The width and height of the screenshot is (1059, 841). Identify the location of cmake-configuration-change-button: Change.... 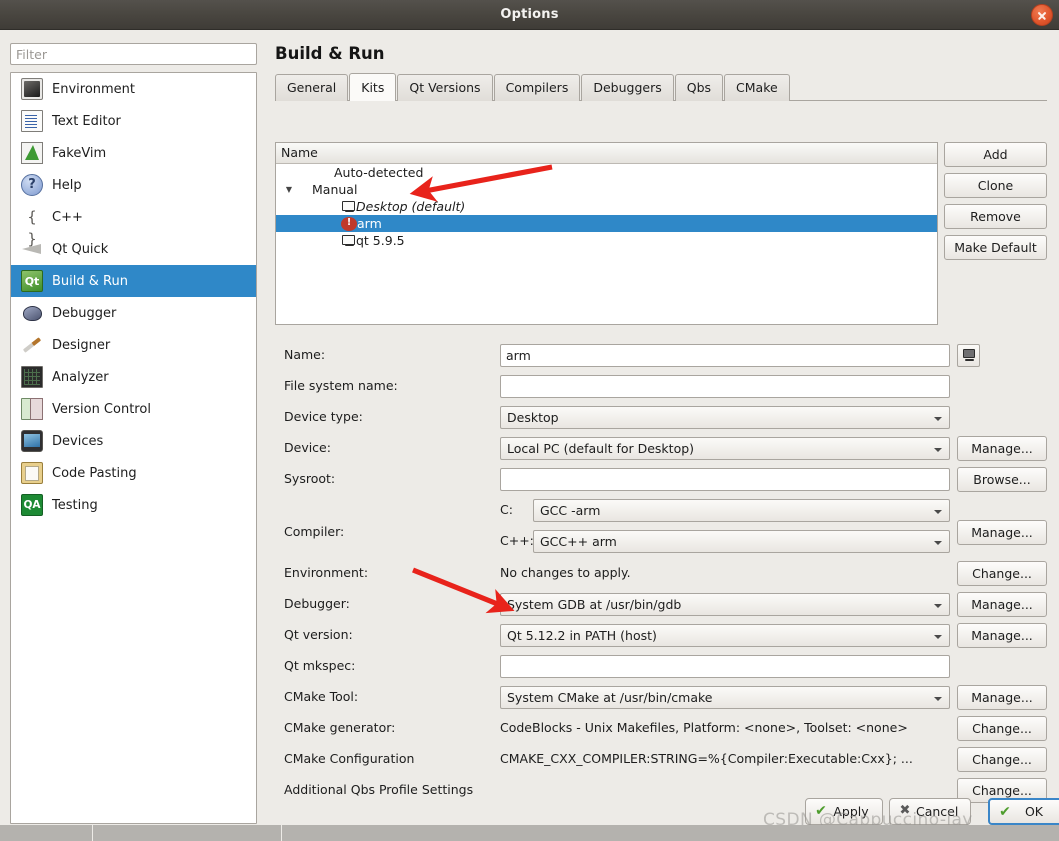
(1002, 759).